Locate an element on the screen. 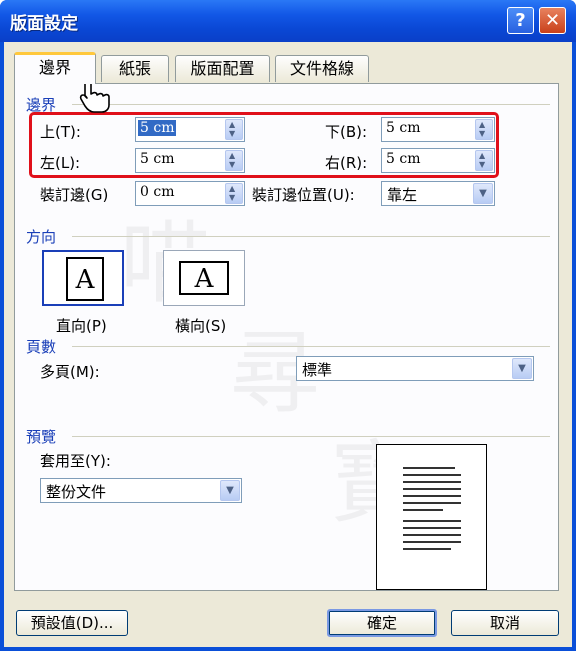 This screenshot has height=651, width=576. pages-section-title: 頁數 is located at coordinates (41, 347).